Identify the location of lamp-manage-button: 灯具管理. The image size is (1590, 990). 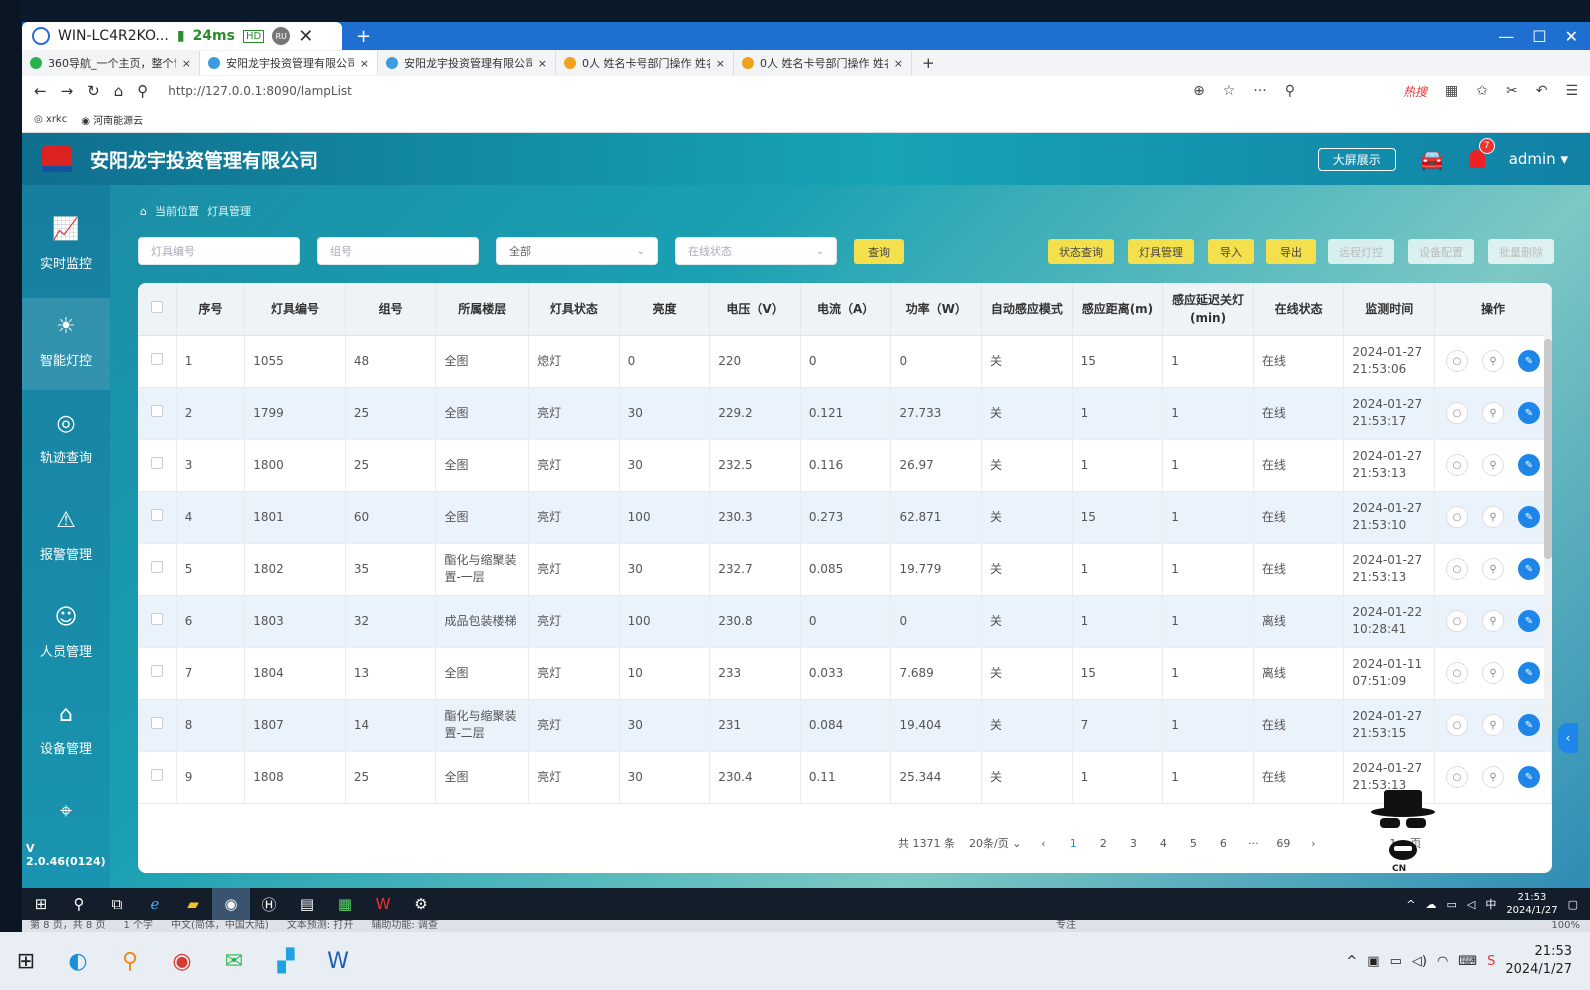
(1161, 251).